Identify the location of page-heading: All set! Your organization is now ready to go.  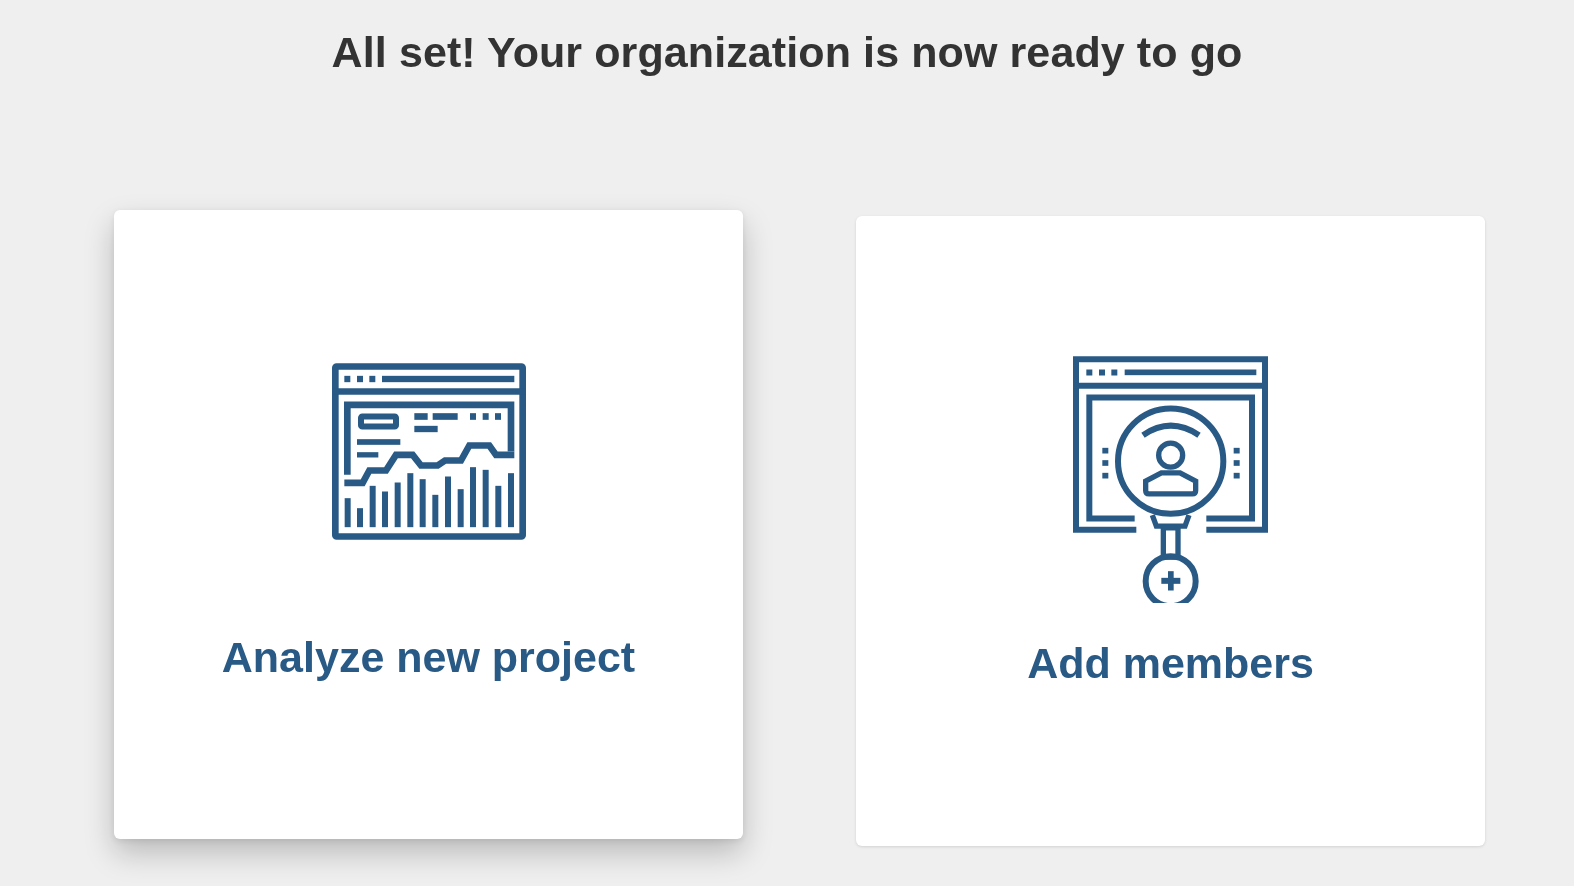
(787, 52).